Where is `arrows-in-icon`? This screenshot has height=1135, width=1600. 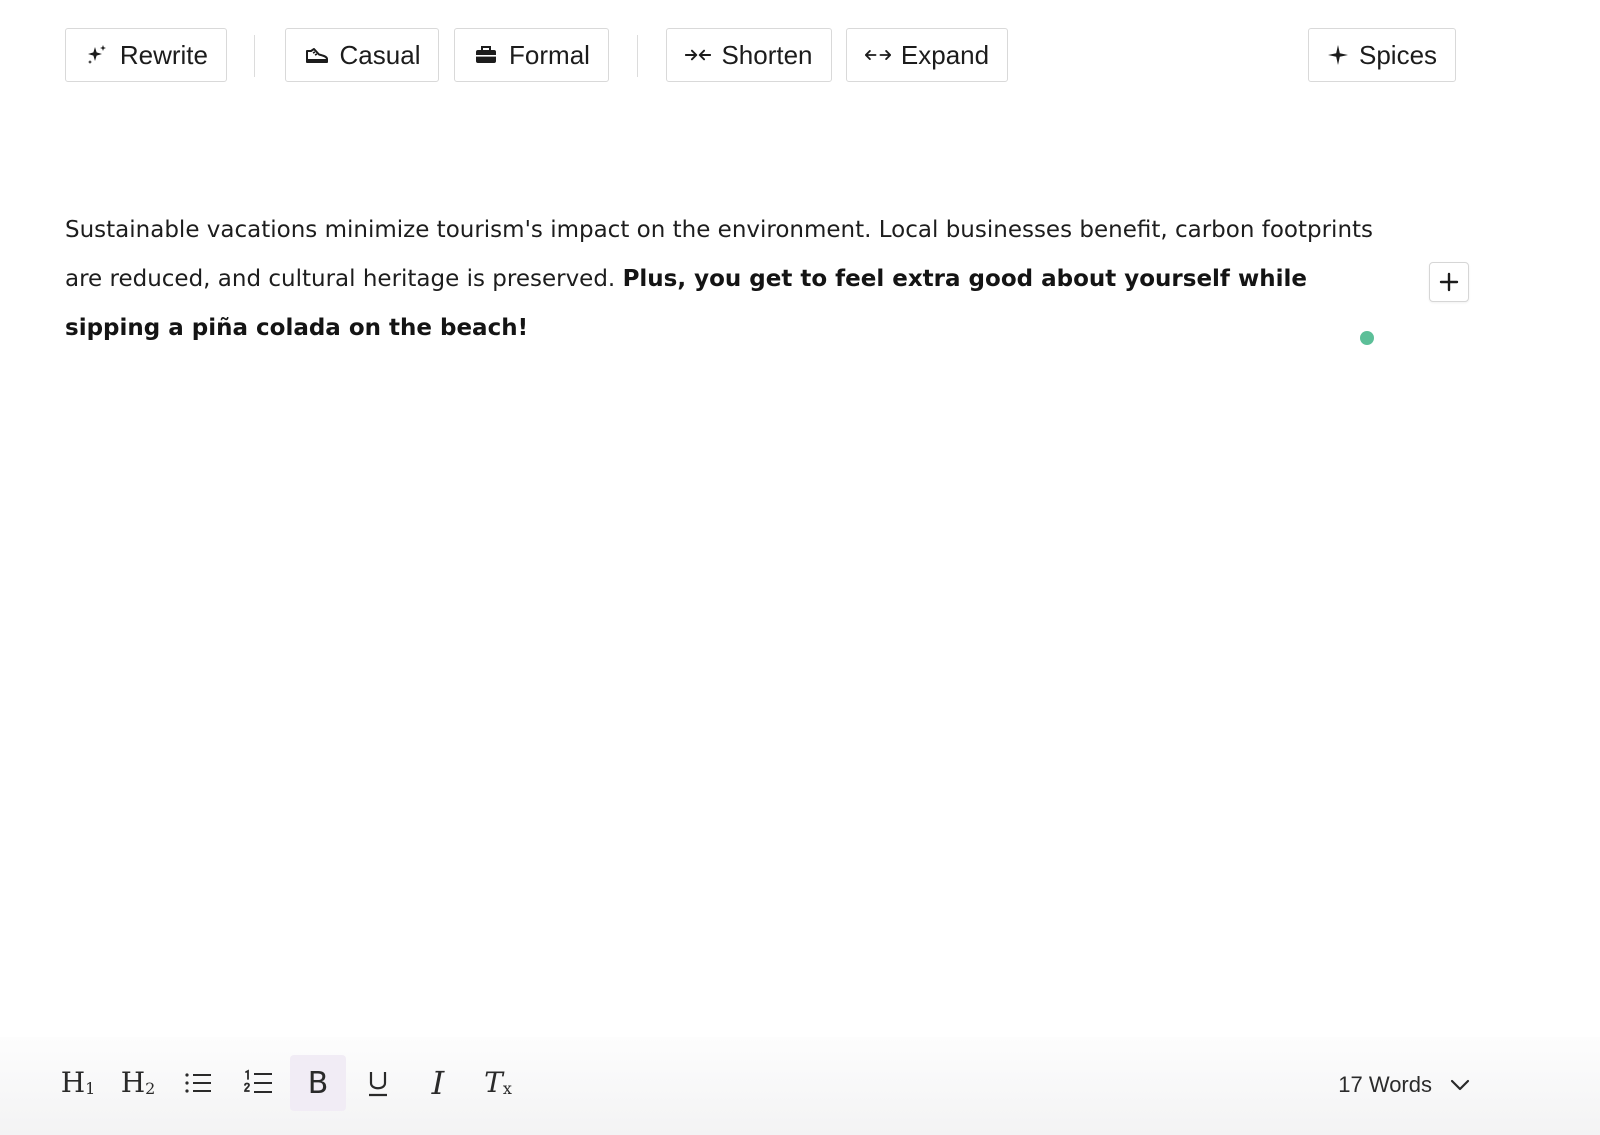 arrows-in-icon is located at coordinates (698, 55).